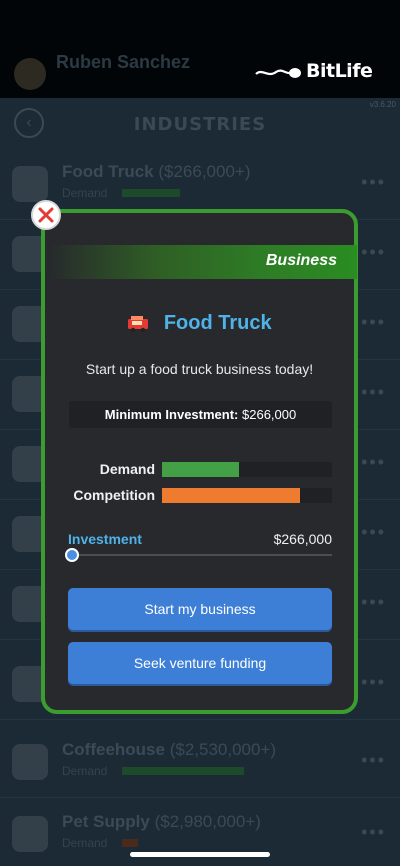 The width and height of the screenshot is (400, 866). I want to click on version-label: v3.6.20, so click(382, 104).